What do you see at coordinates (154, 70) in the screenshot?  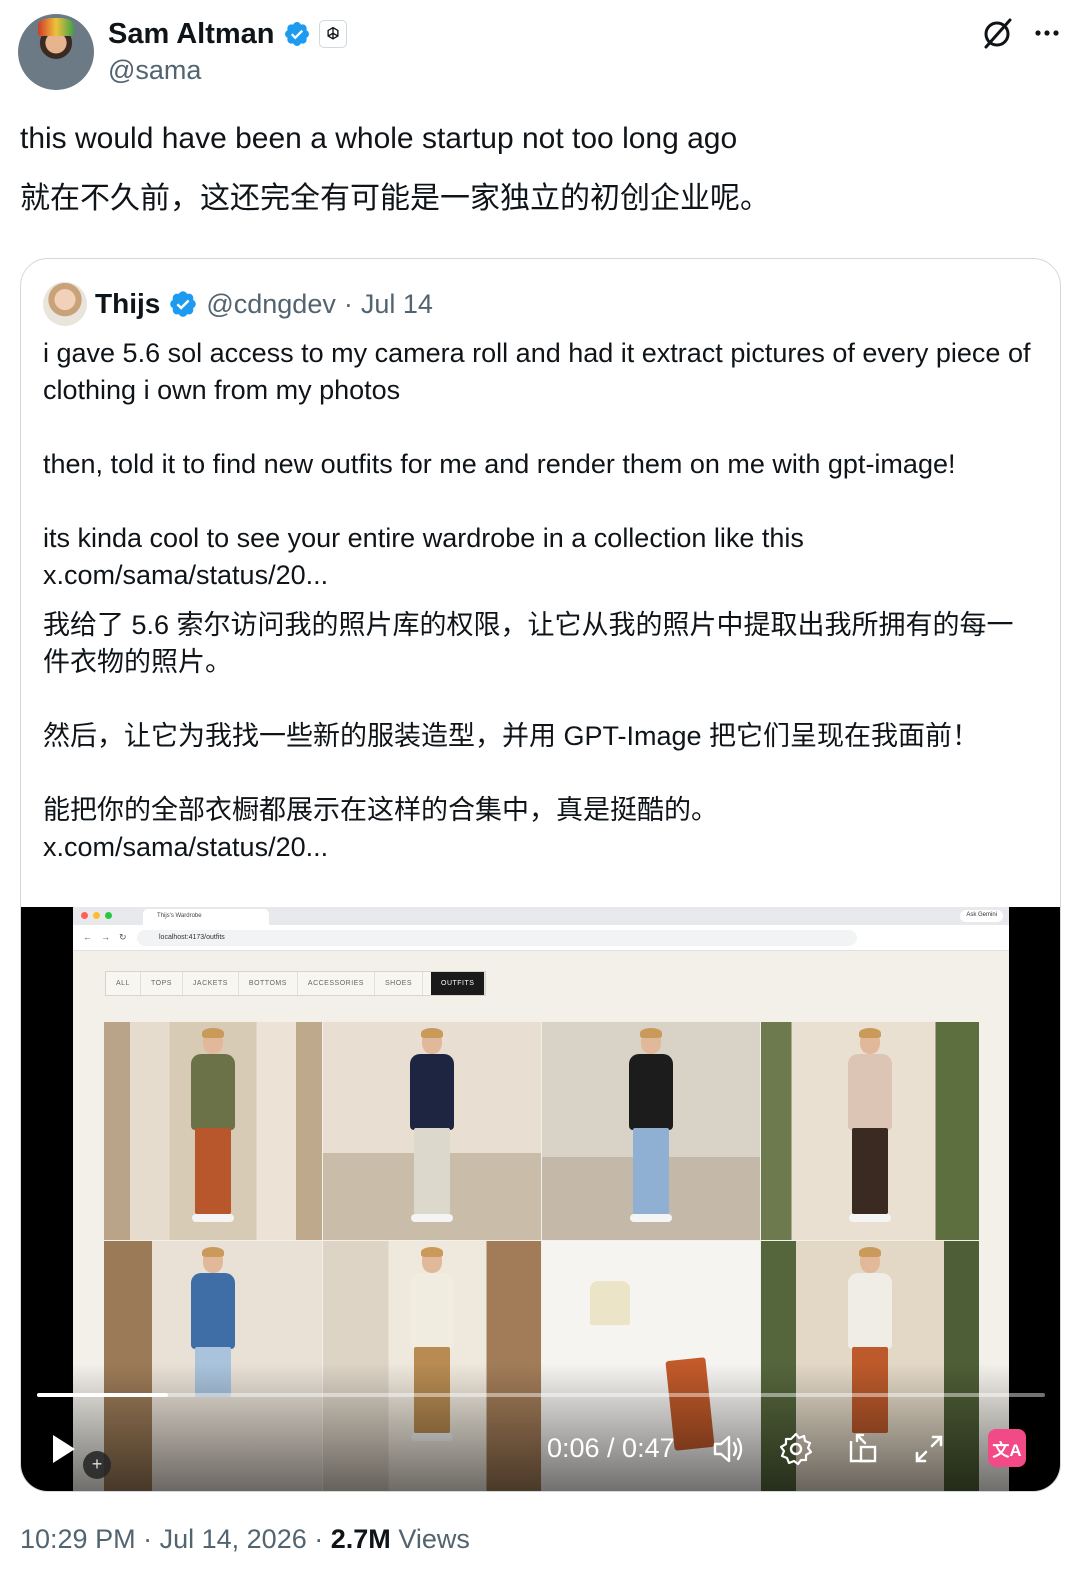 I see `author-handle: @sama` at bounding box center [154, 70].